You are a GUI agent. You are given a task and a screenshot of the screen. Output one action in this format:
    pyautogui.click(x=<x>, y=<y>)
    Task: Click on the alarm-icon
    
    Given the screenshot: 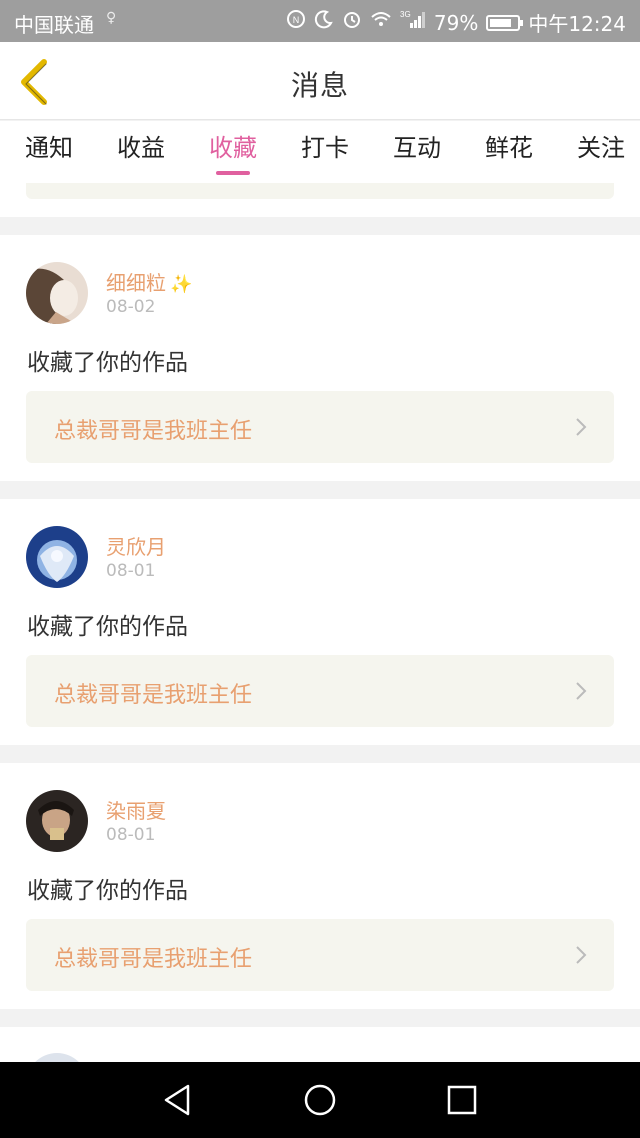 What is the action you would take?
    pyautogui.click(x=352, y=22)
    